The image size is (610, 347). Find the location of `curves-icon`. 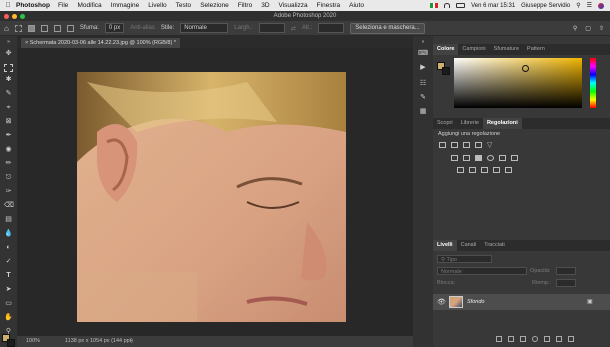

curves-icon is located at coordinates (466, 145).